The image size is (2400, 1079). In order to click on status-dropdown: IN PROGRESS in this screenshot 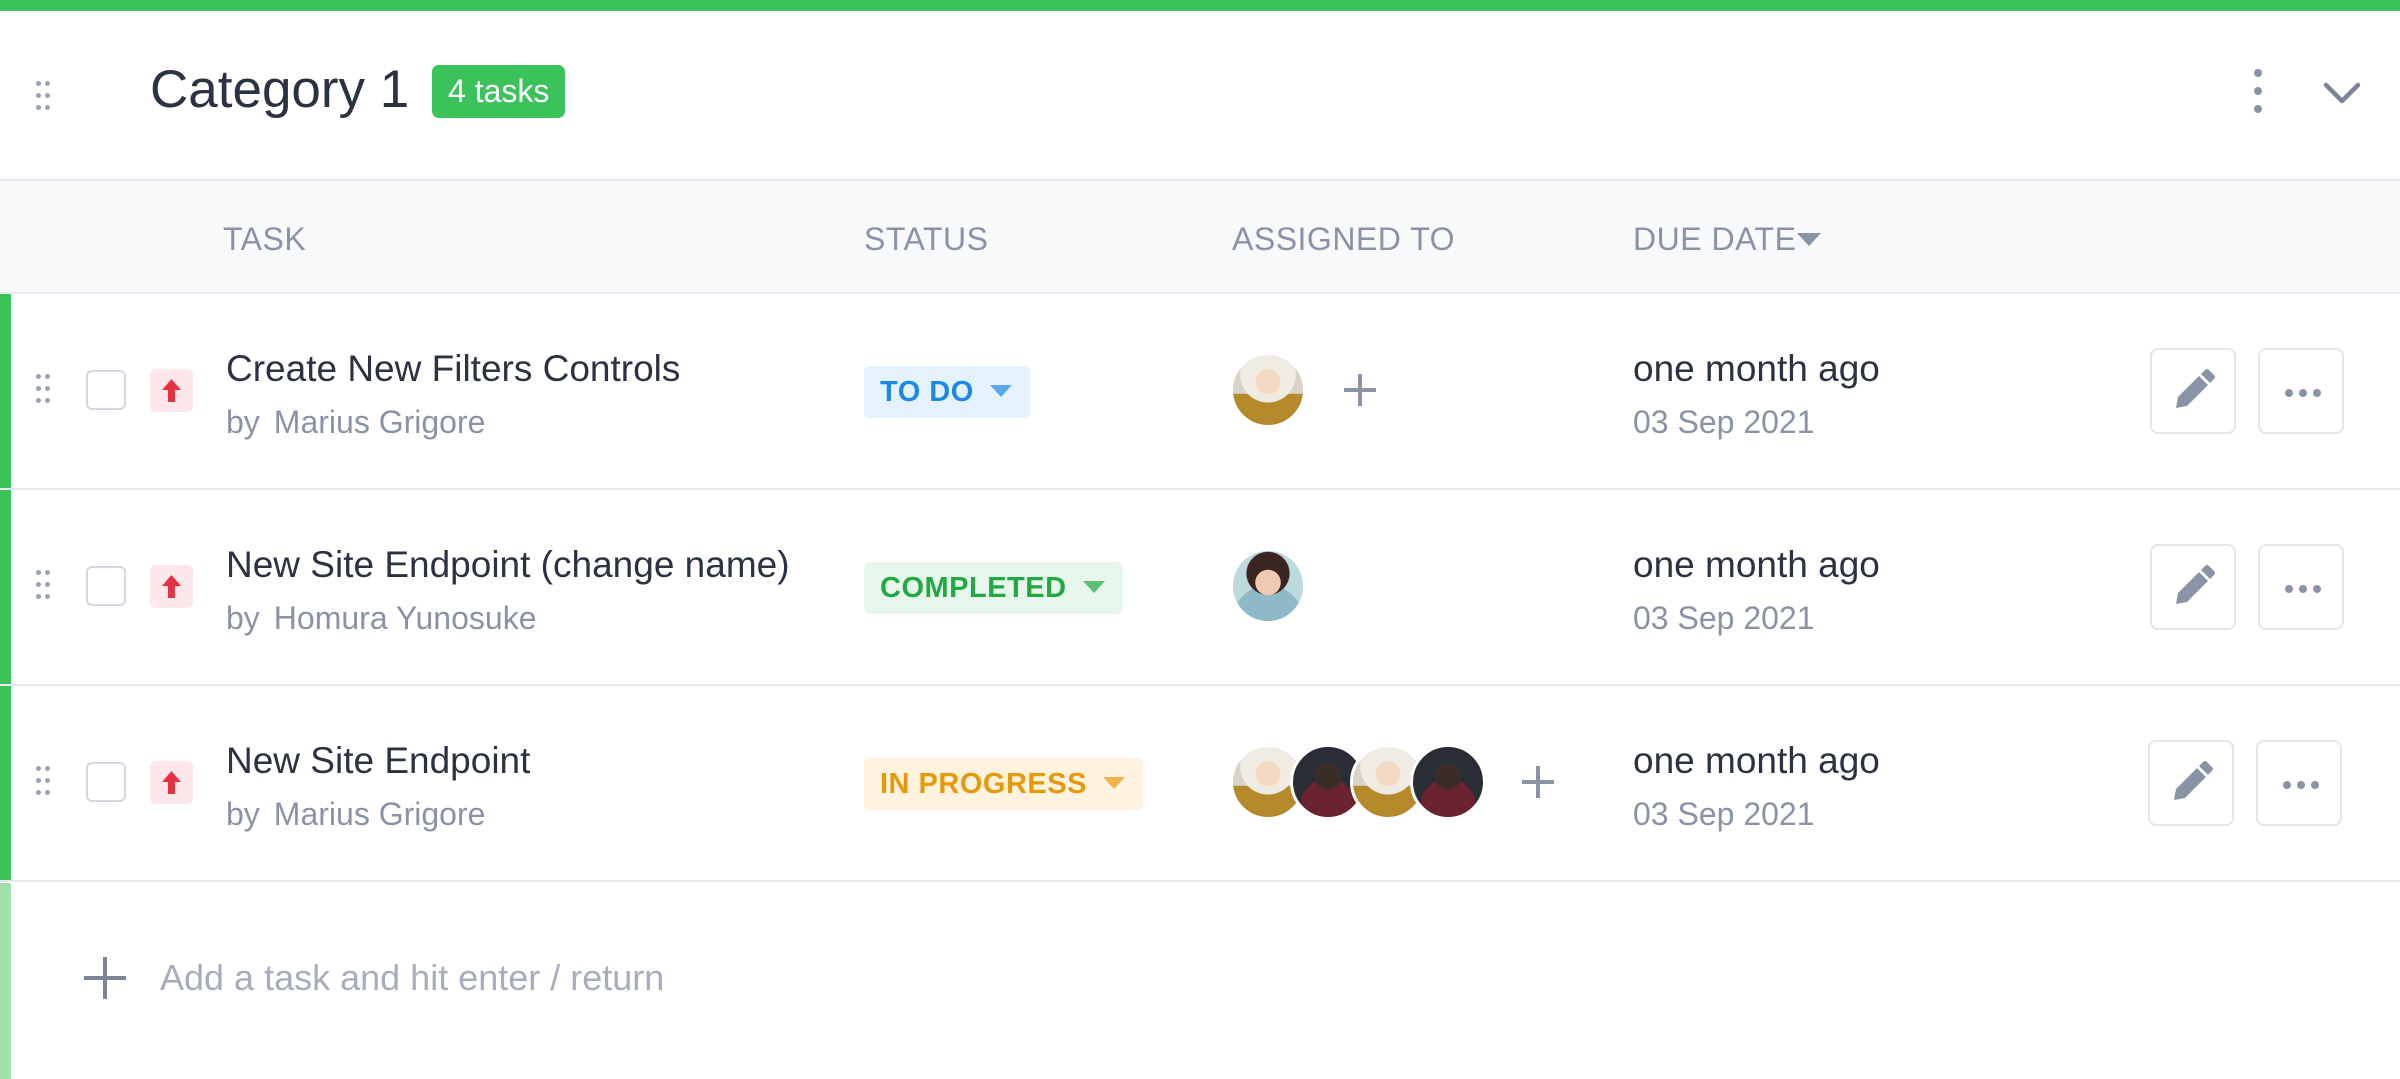, I will do `click(1003, 784)`.